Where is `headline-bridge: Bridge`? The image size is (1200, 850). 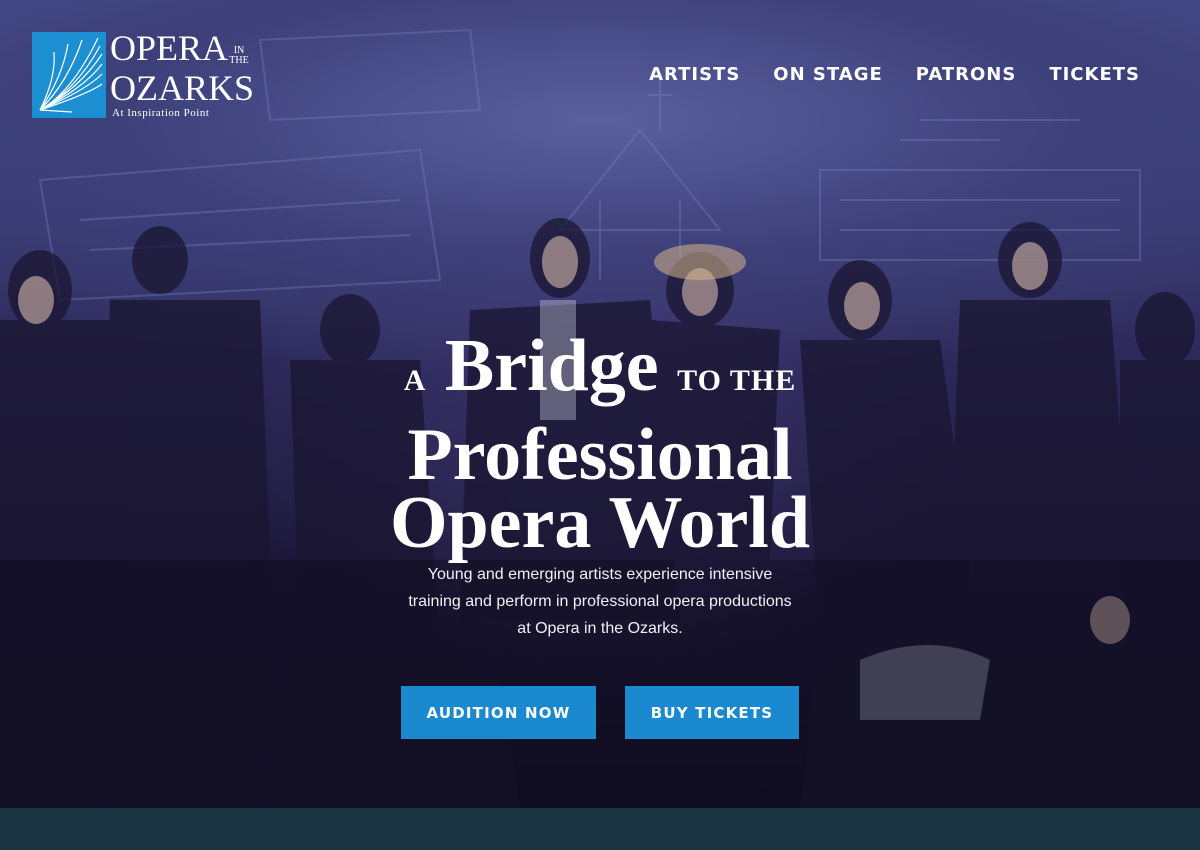 headline-bridge: Bridge is located at coordinates (551, 366).